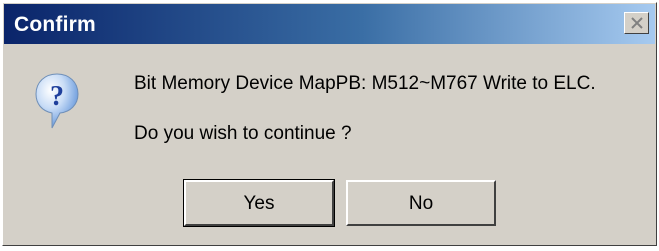  I want to click on message-line-2: Do you wish to continue ?, so click(243, 133).